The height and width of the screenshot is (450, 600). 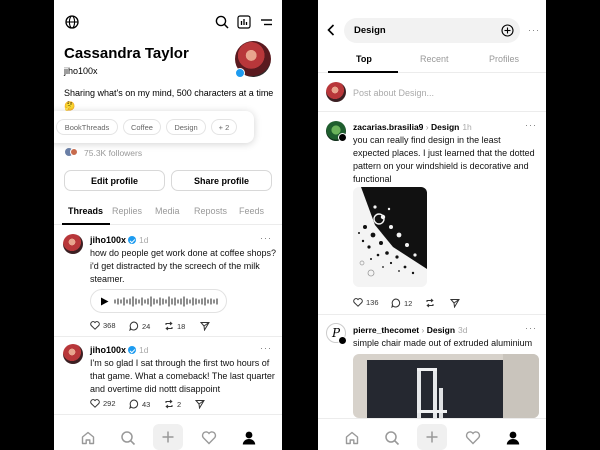 What do you see at coordinates (210, 211) in the screenshot?
I see `tab-reposts: Reposts` at bounding box center [210, 211].